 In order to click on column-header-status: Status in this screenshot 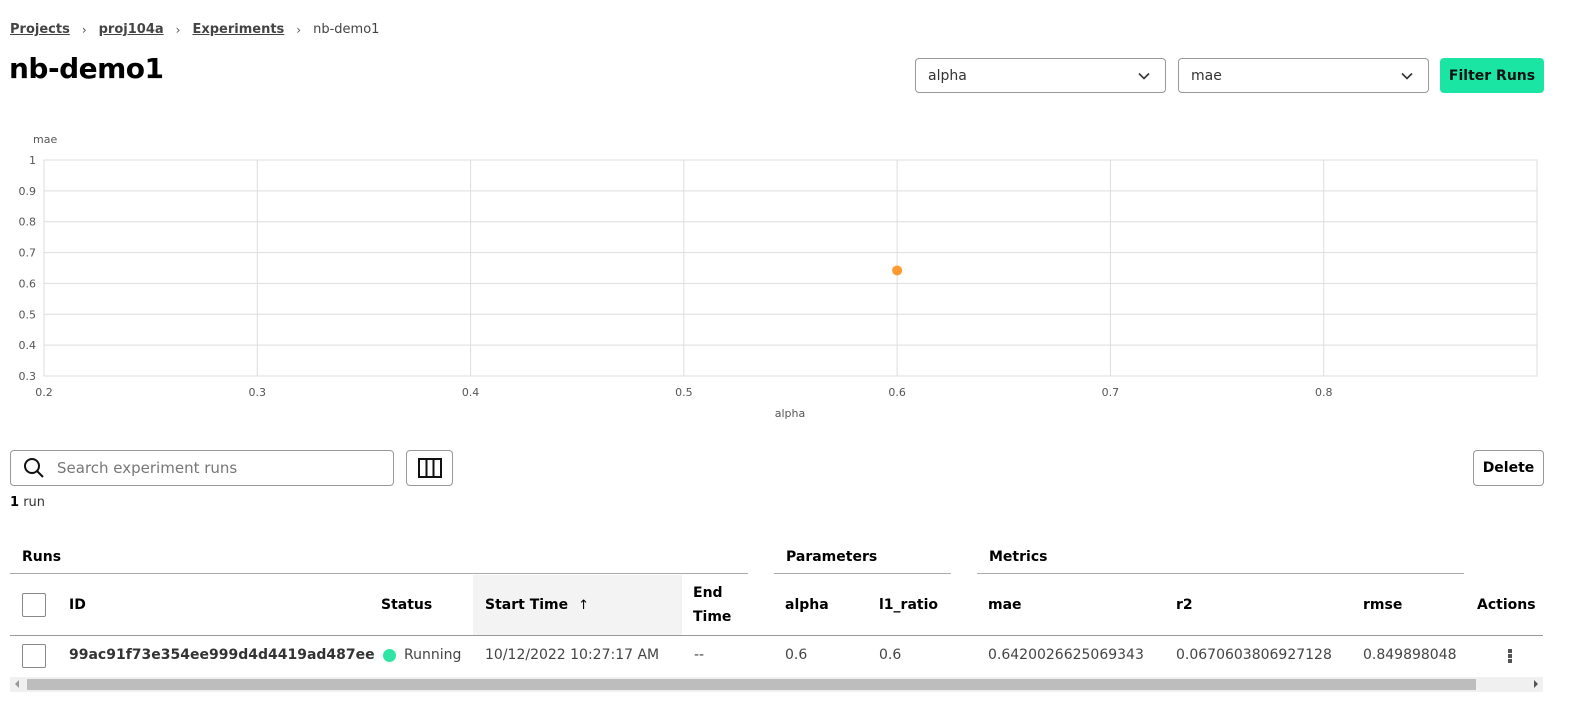, I will do `click(406, 605)`.